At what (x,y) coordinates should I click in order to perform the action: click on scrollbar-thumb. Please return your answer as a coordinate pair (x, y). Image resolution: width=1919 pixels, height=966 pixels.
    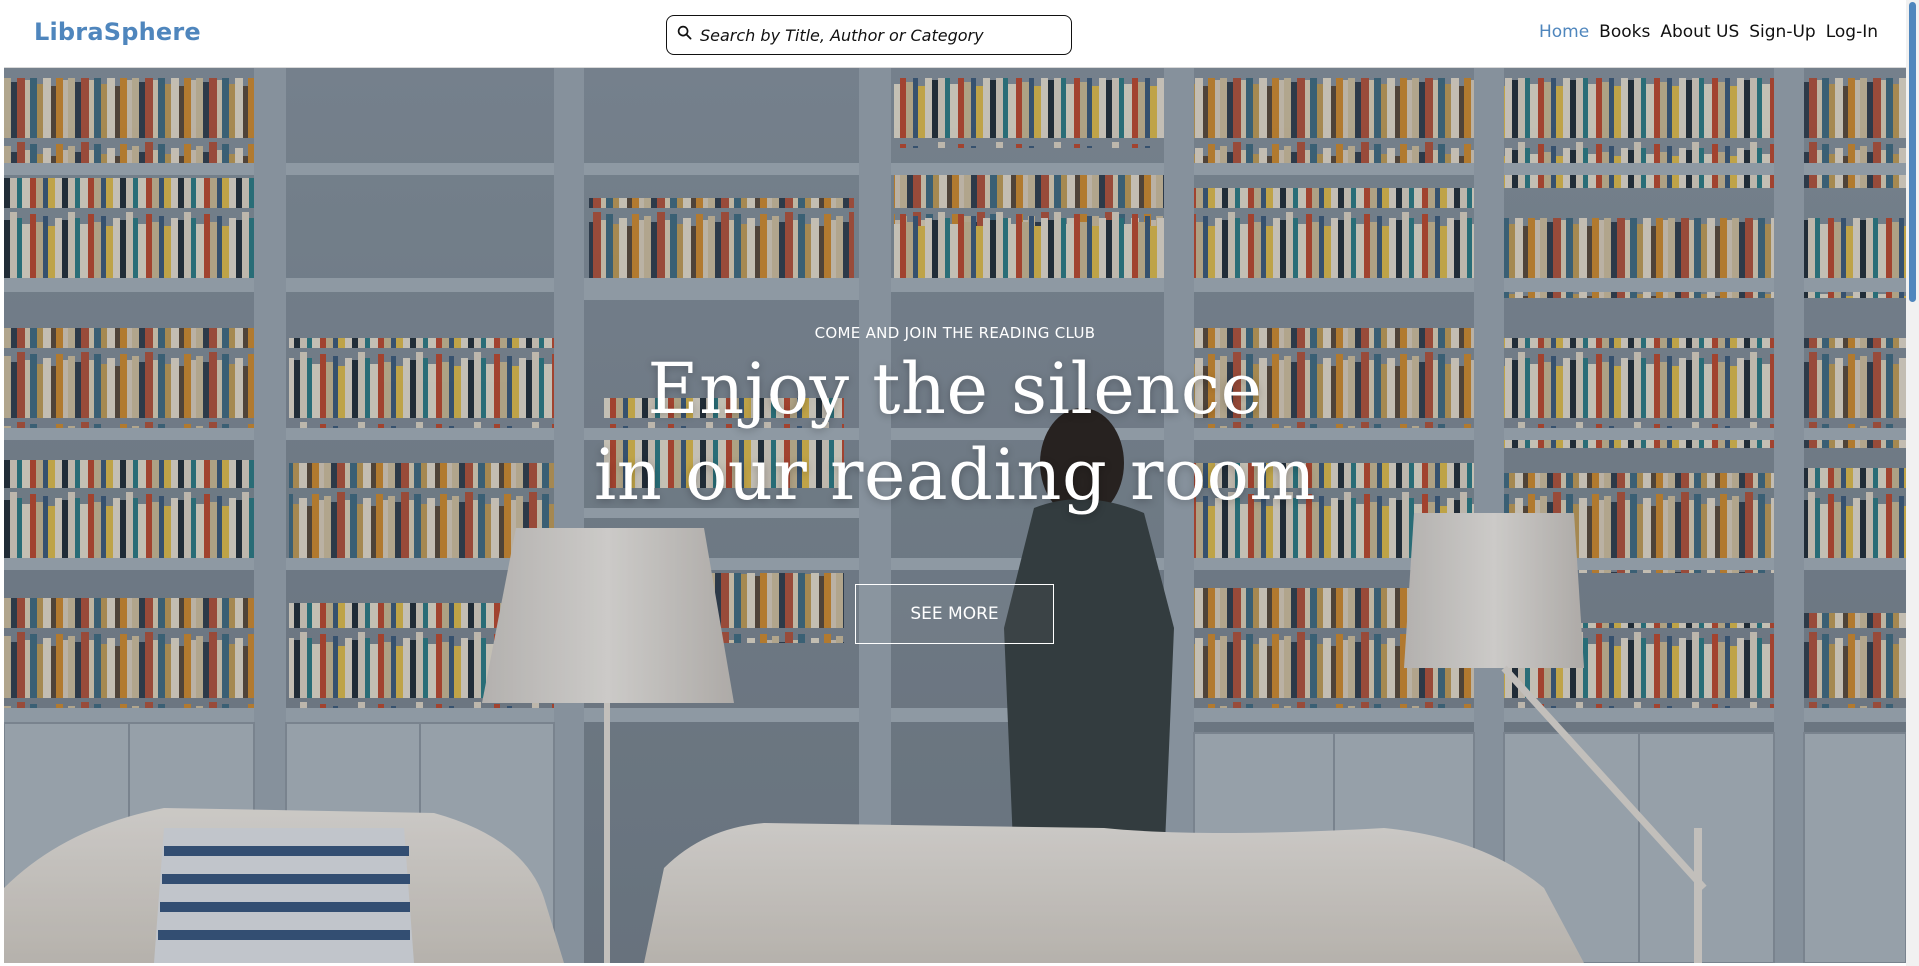
    Looking at the image, I should click on (1912, 152).